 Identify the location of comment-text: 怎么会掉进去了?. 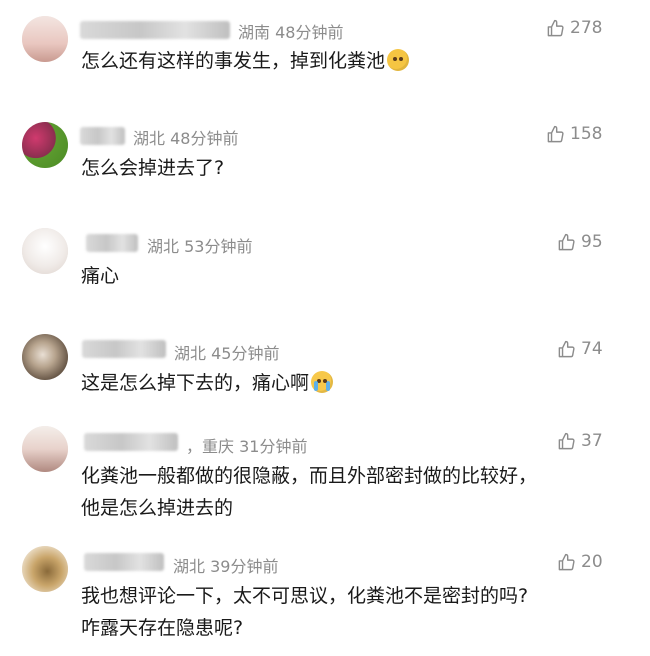
(153, 168).